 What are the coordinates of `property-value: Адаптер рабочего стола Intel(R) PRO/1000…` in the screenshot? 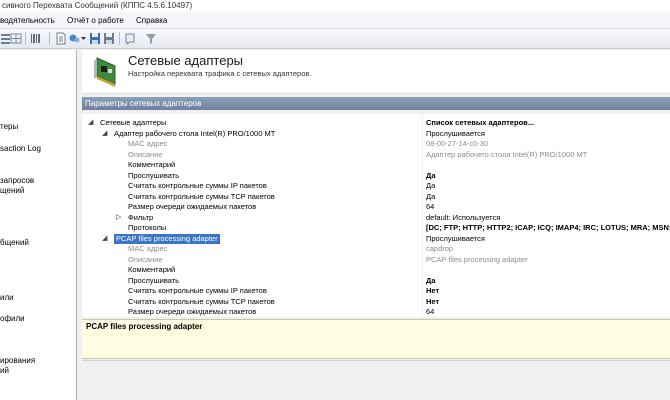 It's located at (506, 155).